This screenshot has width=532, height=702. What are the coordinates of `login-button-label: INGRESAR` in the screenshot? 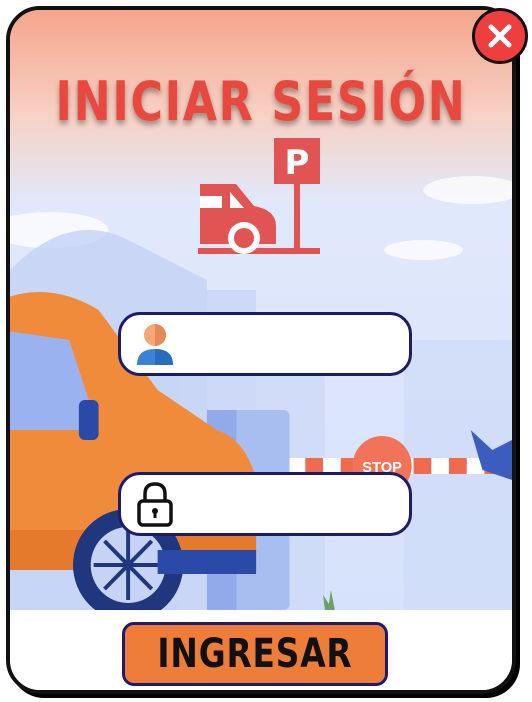 It's located at (255, 654).